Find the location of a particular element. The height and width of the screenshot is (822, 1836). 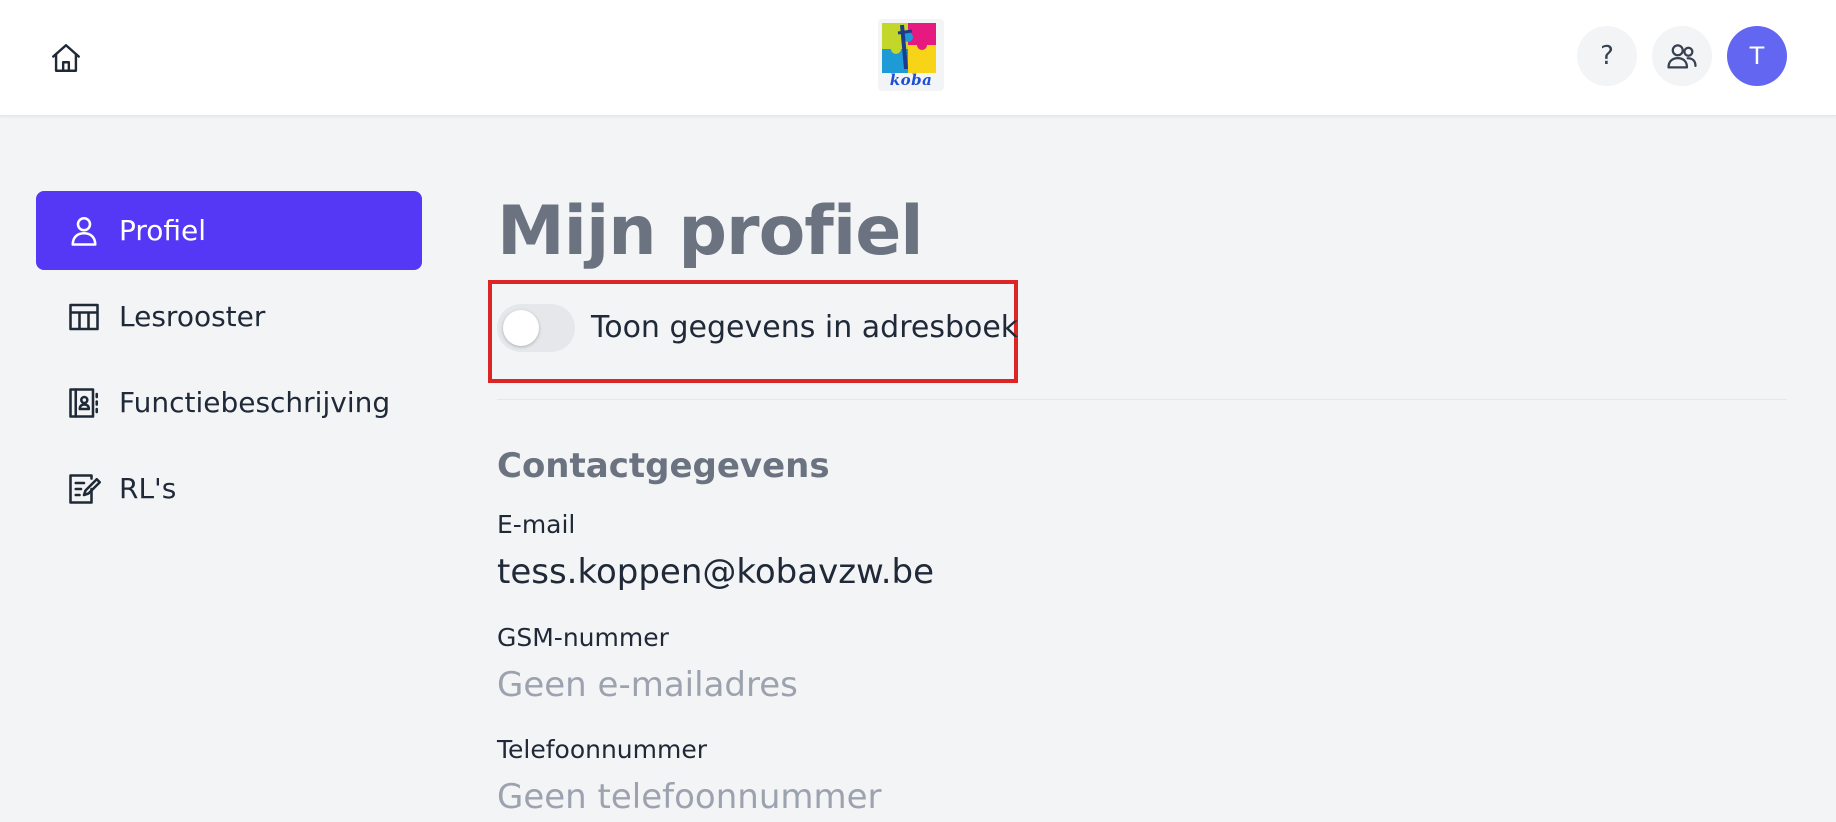

home-icon is located at coordinates (66, 58).